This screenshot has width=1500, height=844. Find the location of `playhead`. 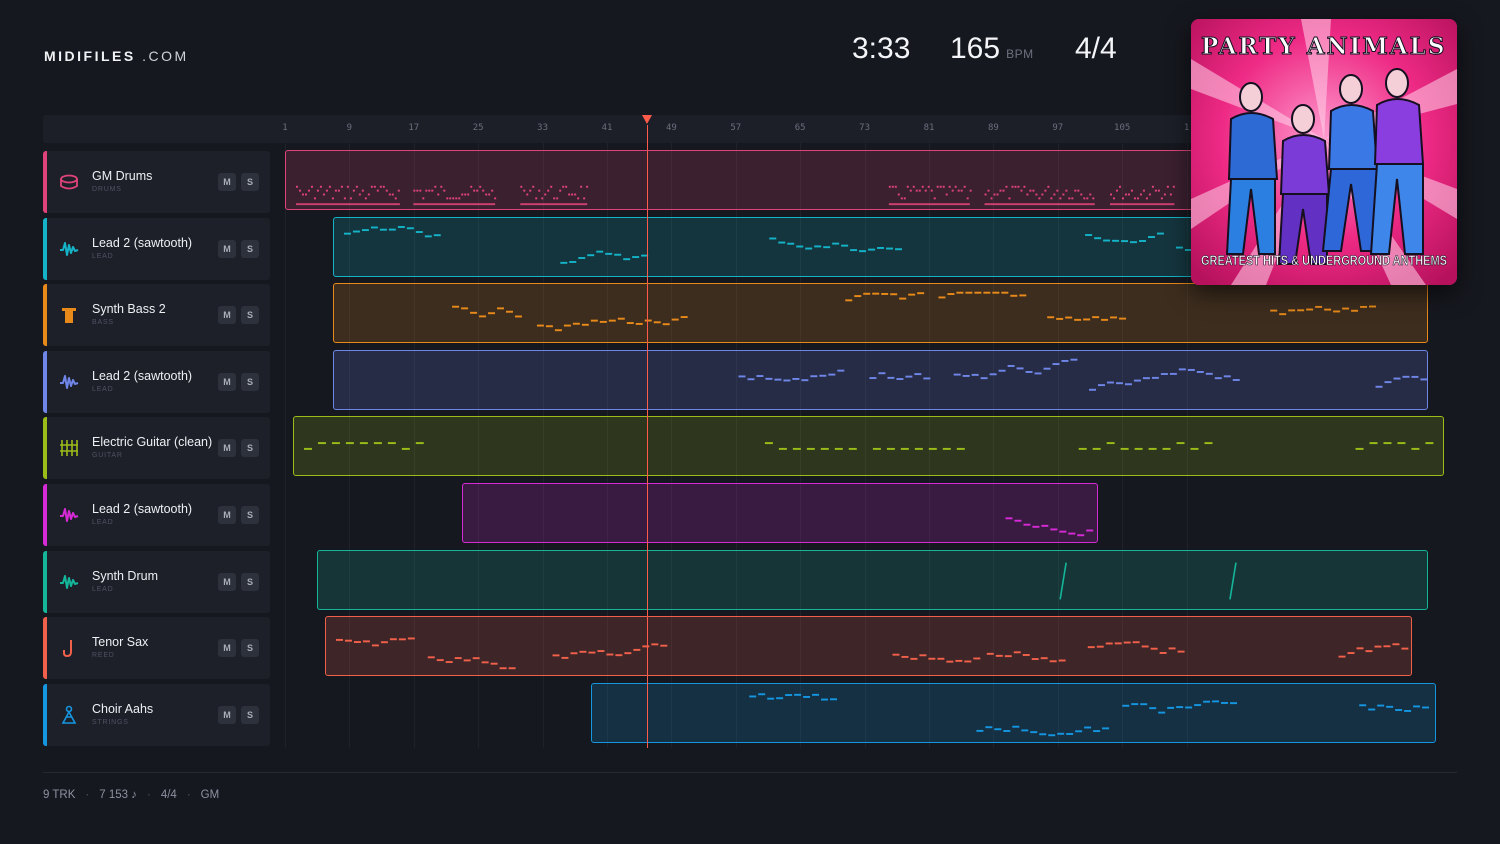

playhead is located at coordinates (648, 436).